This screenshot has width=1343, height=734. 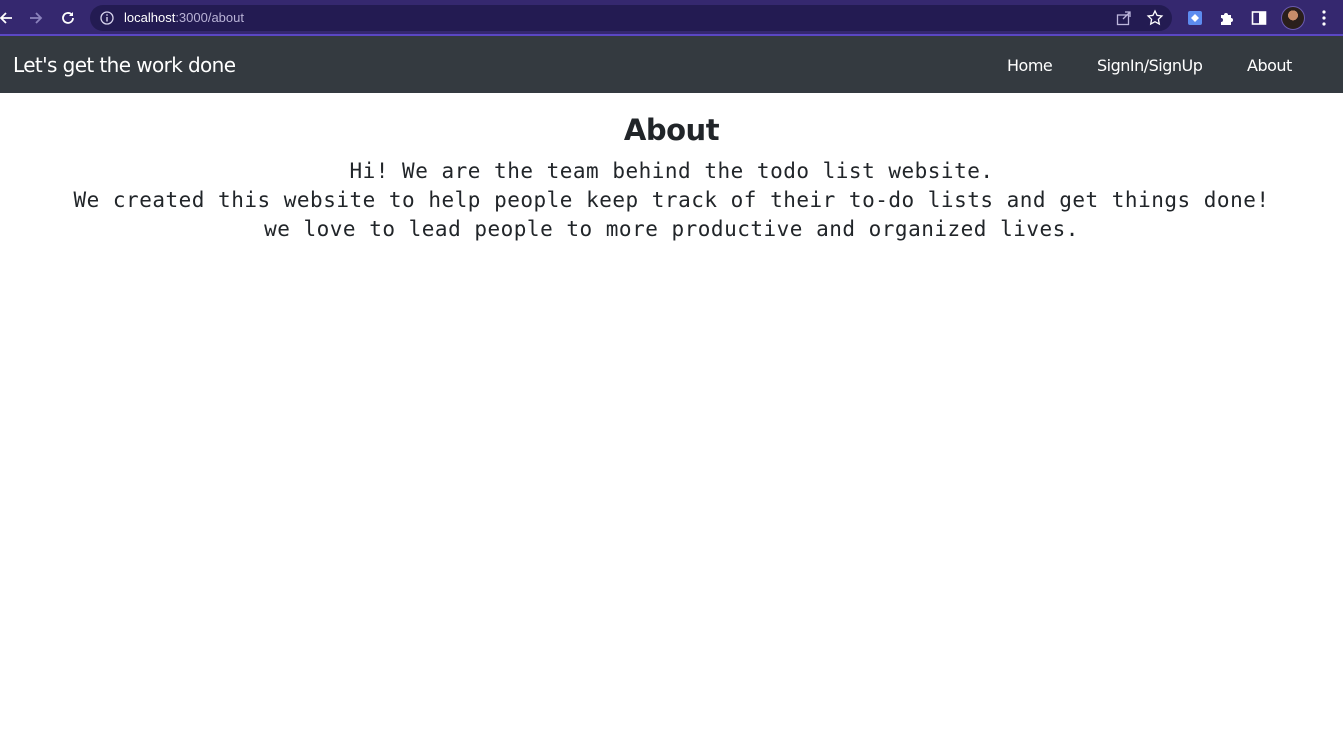 What do you see at coordinates (1324, 18) in the screenshot?
I see `kebab-menu-icon` at bounding box center [1324, 18].